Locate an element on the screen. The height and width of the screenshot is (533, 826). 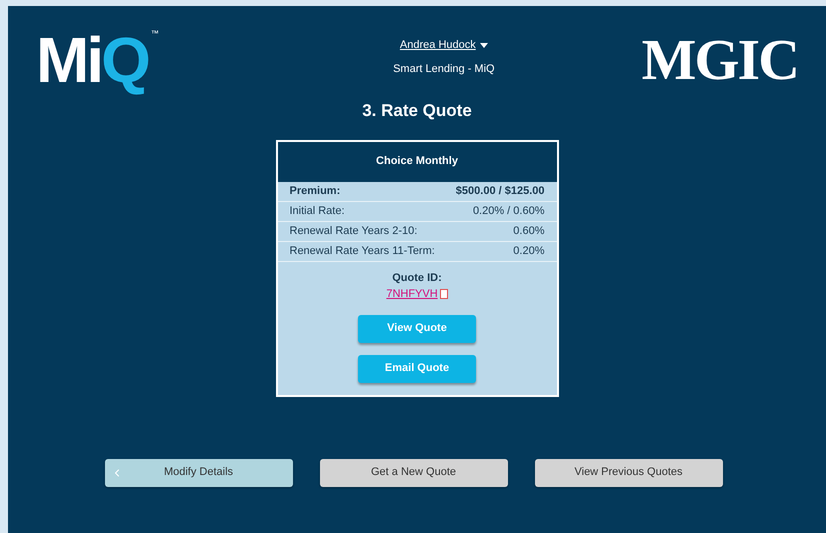
page-title: 3. Rate Quote is located at coordinates (417, 111).